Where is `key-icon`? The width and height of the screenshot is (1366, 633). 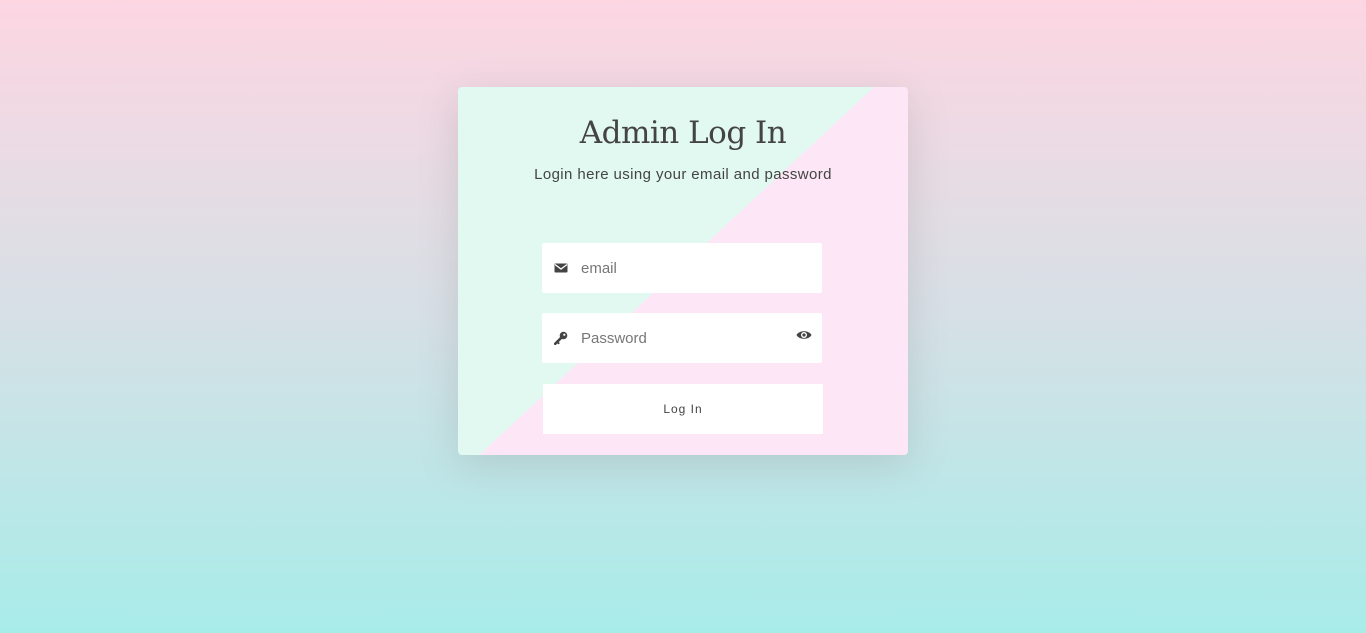
key-icon is located at coordinates (561, 338).